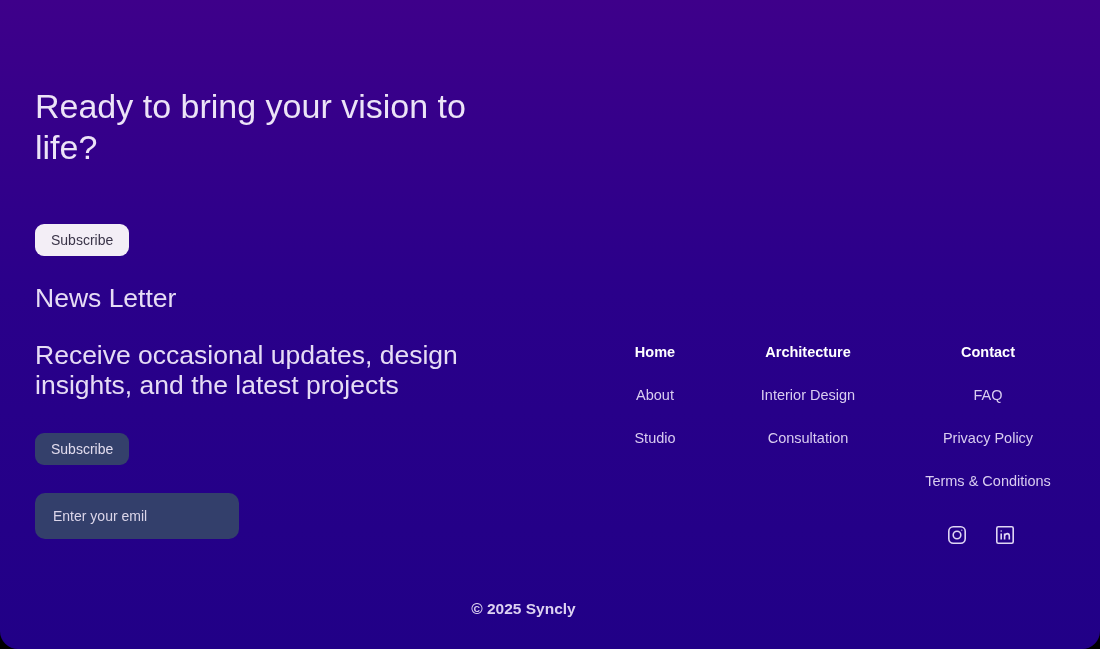  What do you see at coordinates (251, 127) in the screenshot?
I see `cta-heading: Ready to bring your vision to life?` at bounding box center [251, 127].